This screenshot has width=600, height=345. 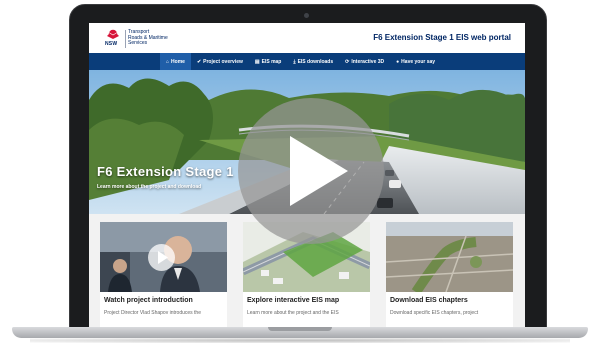 What do you see at coordinates (315, 61) in the screenshot?
I see `nav-item-label: EIS downloads` at bounding box center [315, 61].